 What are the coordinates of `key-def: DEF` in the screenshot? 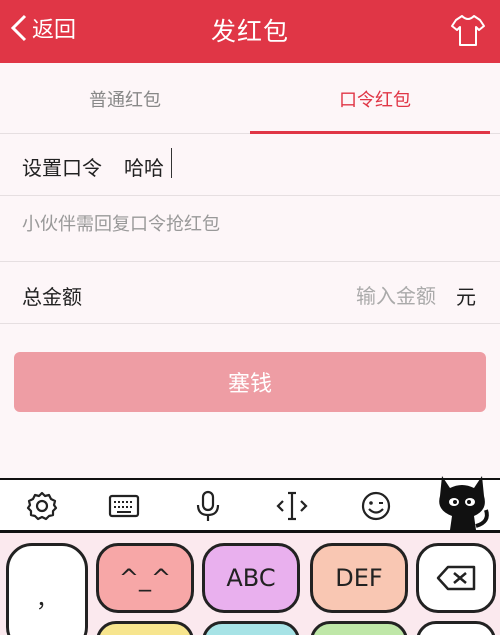 It's located at (359, 578).